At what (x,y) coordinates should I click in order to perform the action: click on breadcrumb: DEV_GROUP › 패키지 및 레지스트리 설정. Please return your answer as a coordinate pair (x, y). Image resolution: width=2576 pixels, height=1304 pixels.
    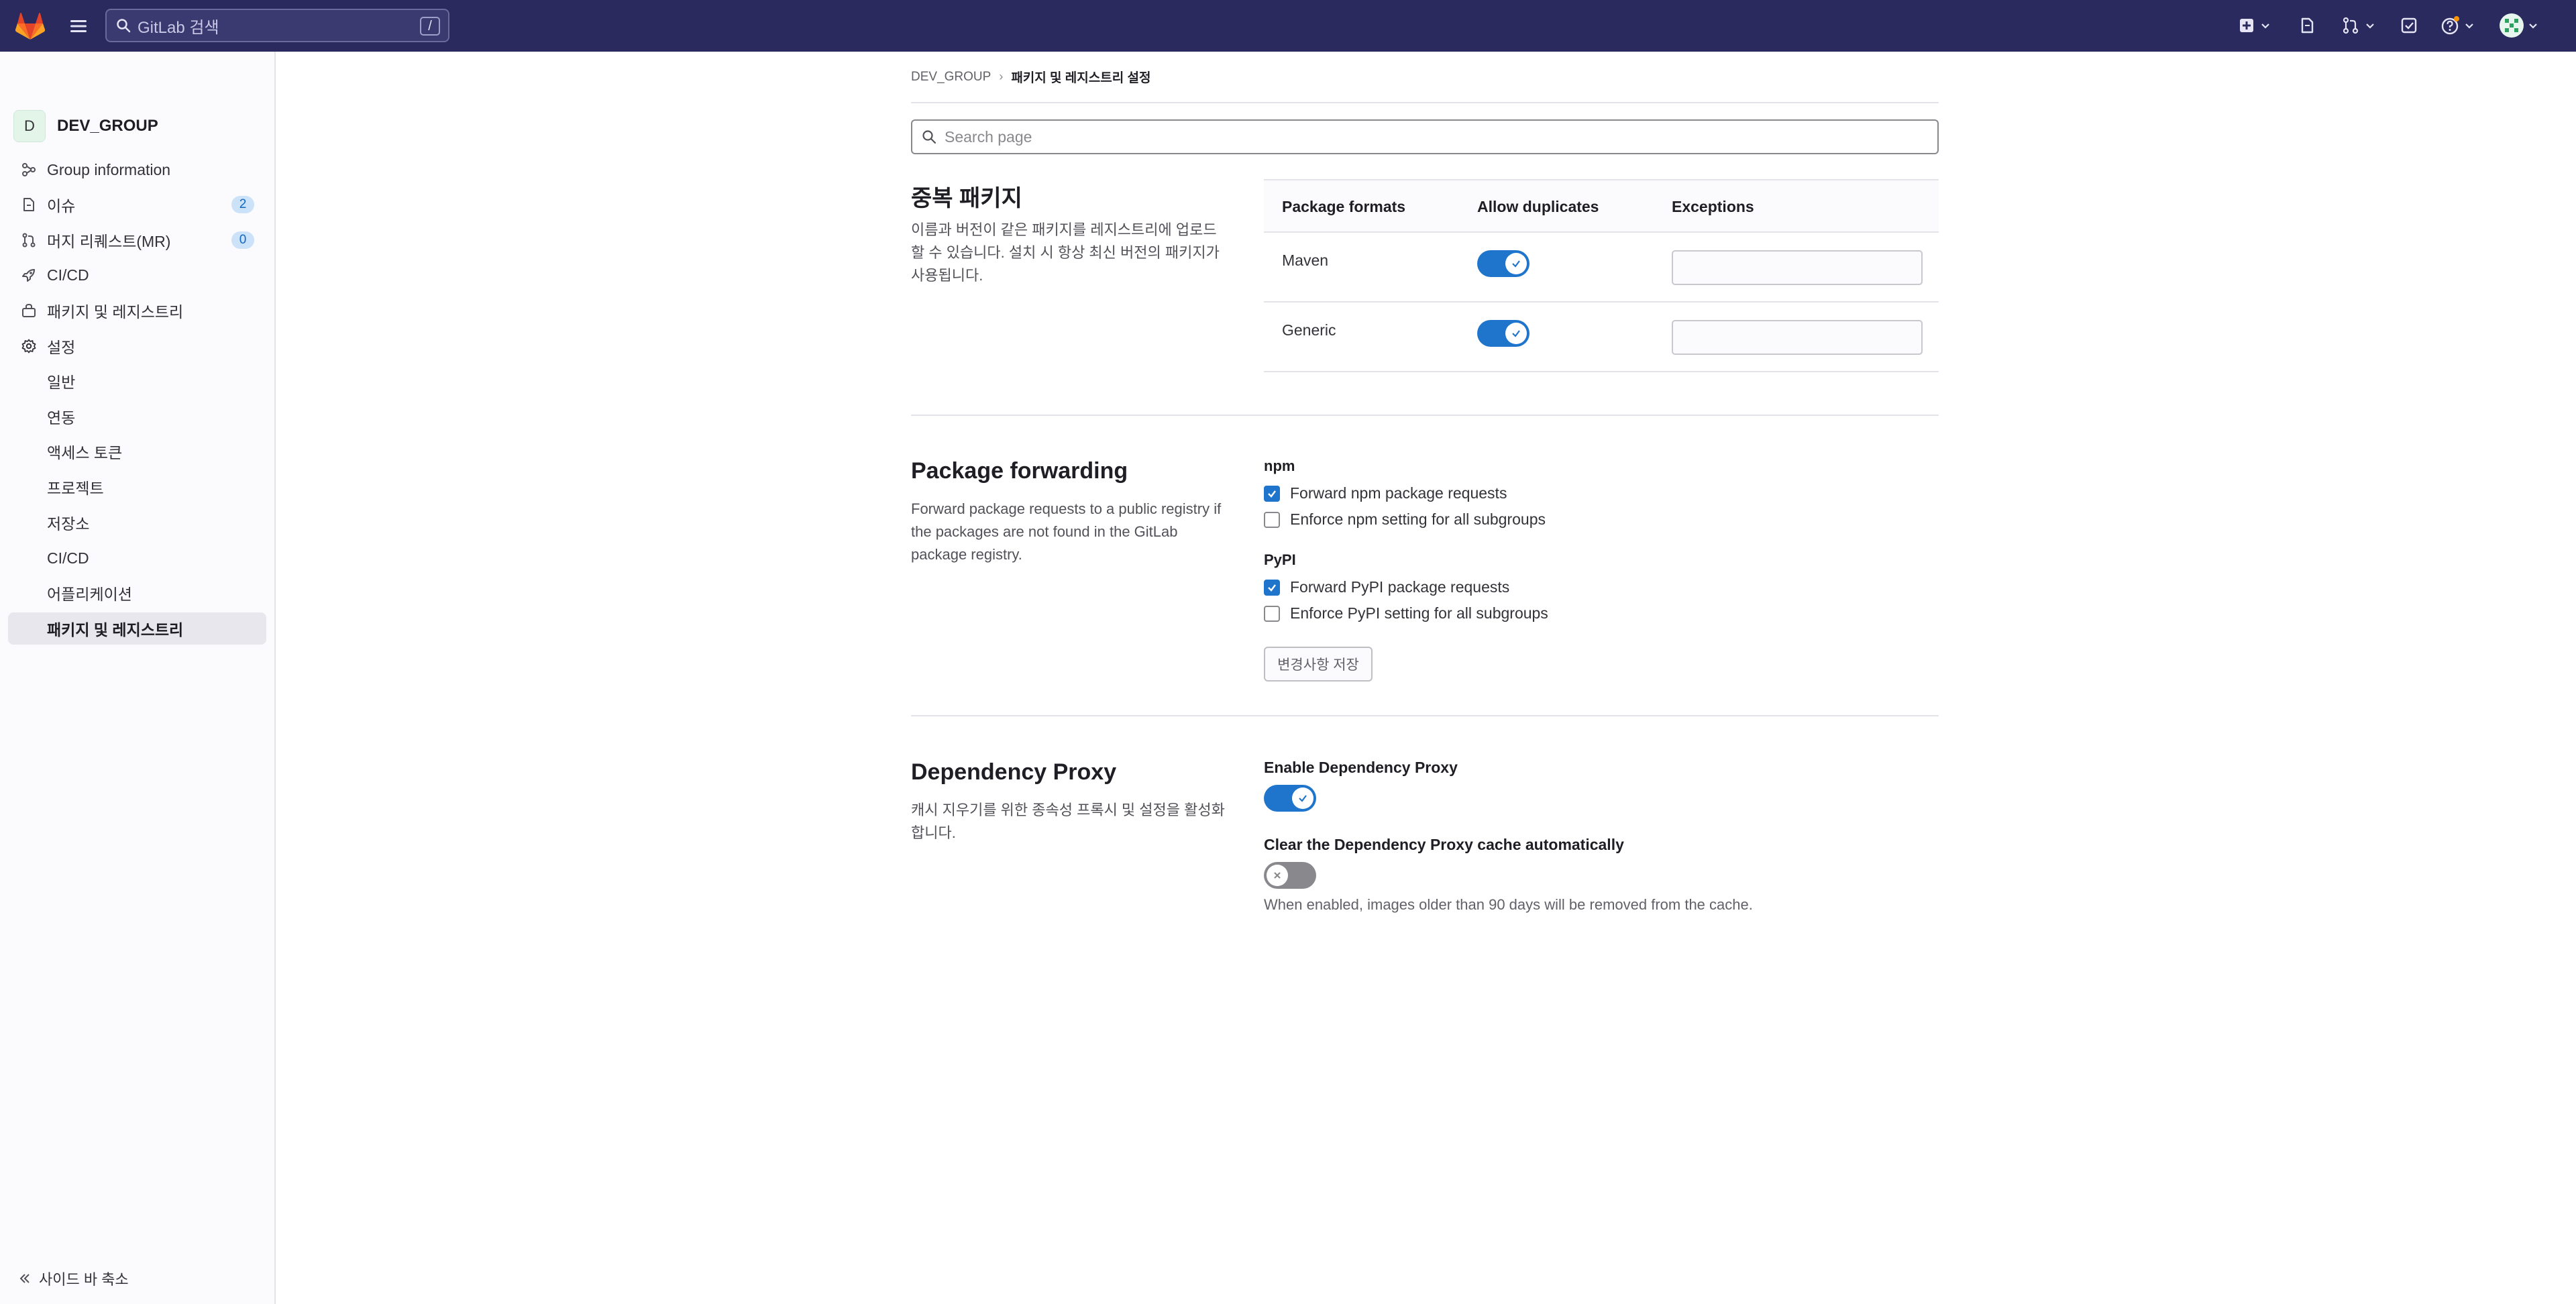
    Looking at the image, I should click on (1030, 77).